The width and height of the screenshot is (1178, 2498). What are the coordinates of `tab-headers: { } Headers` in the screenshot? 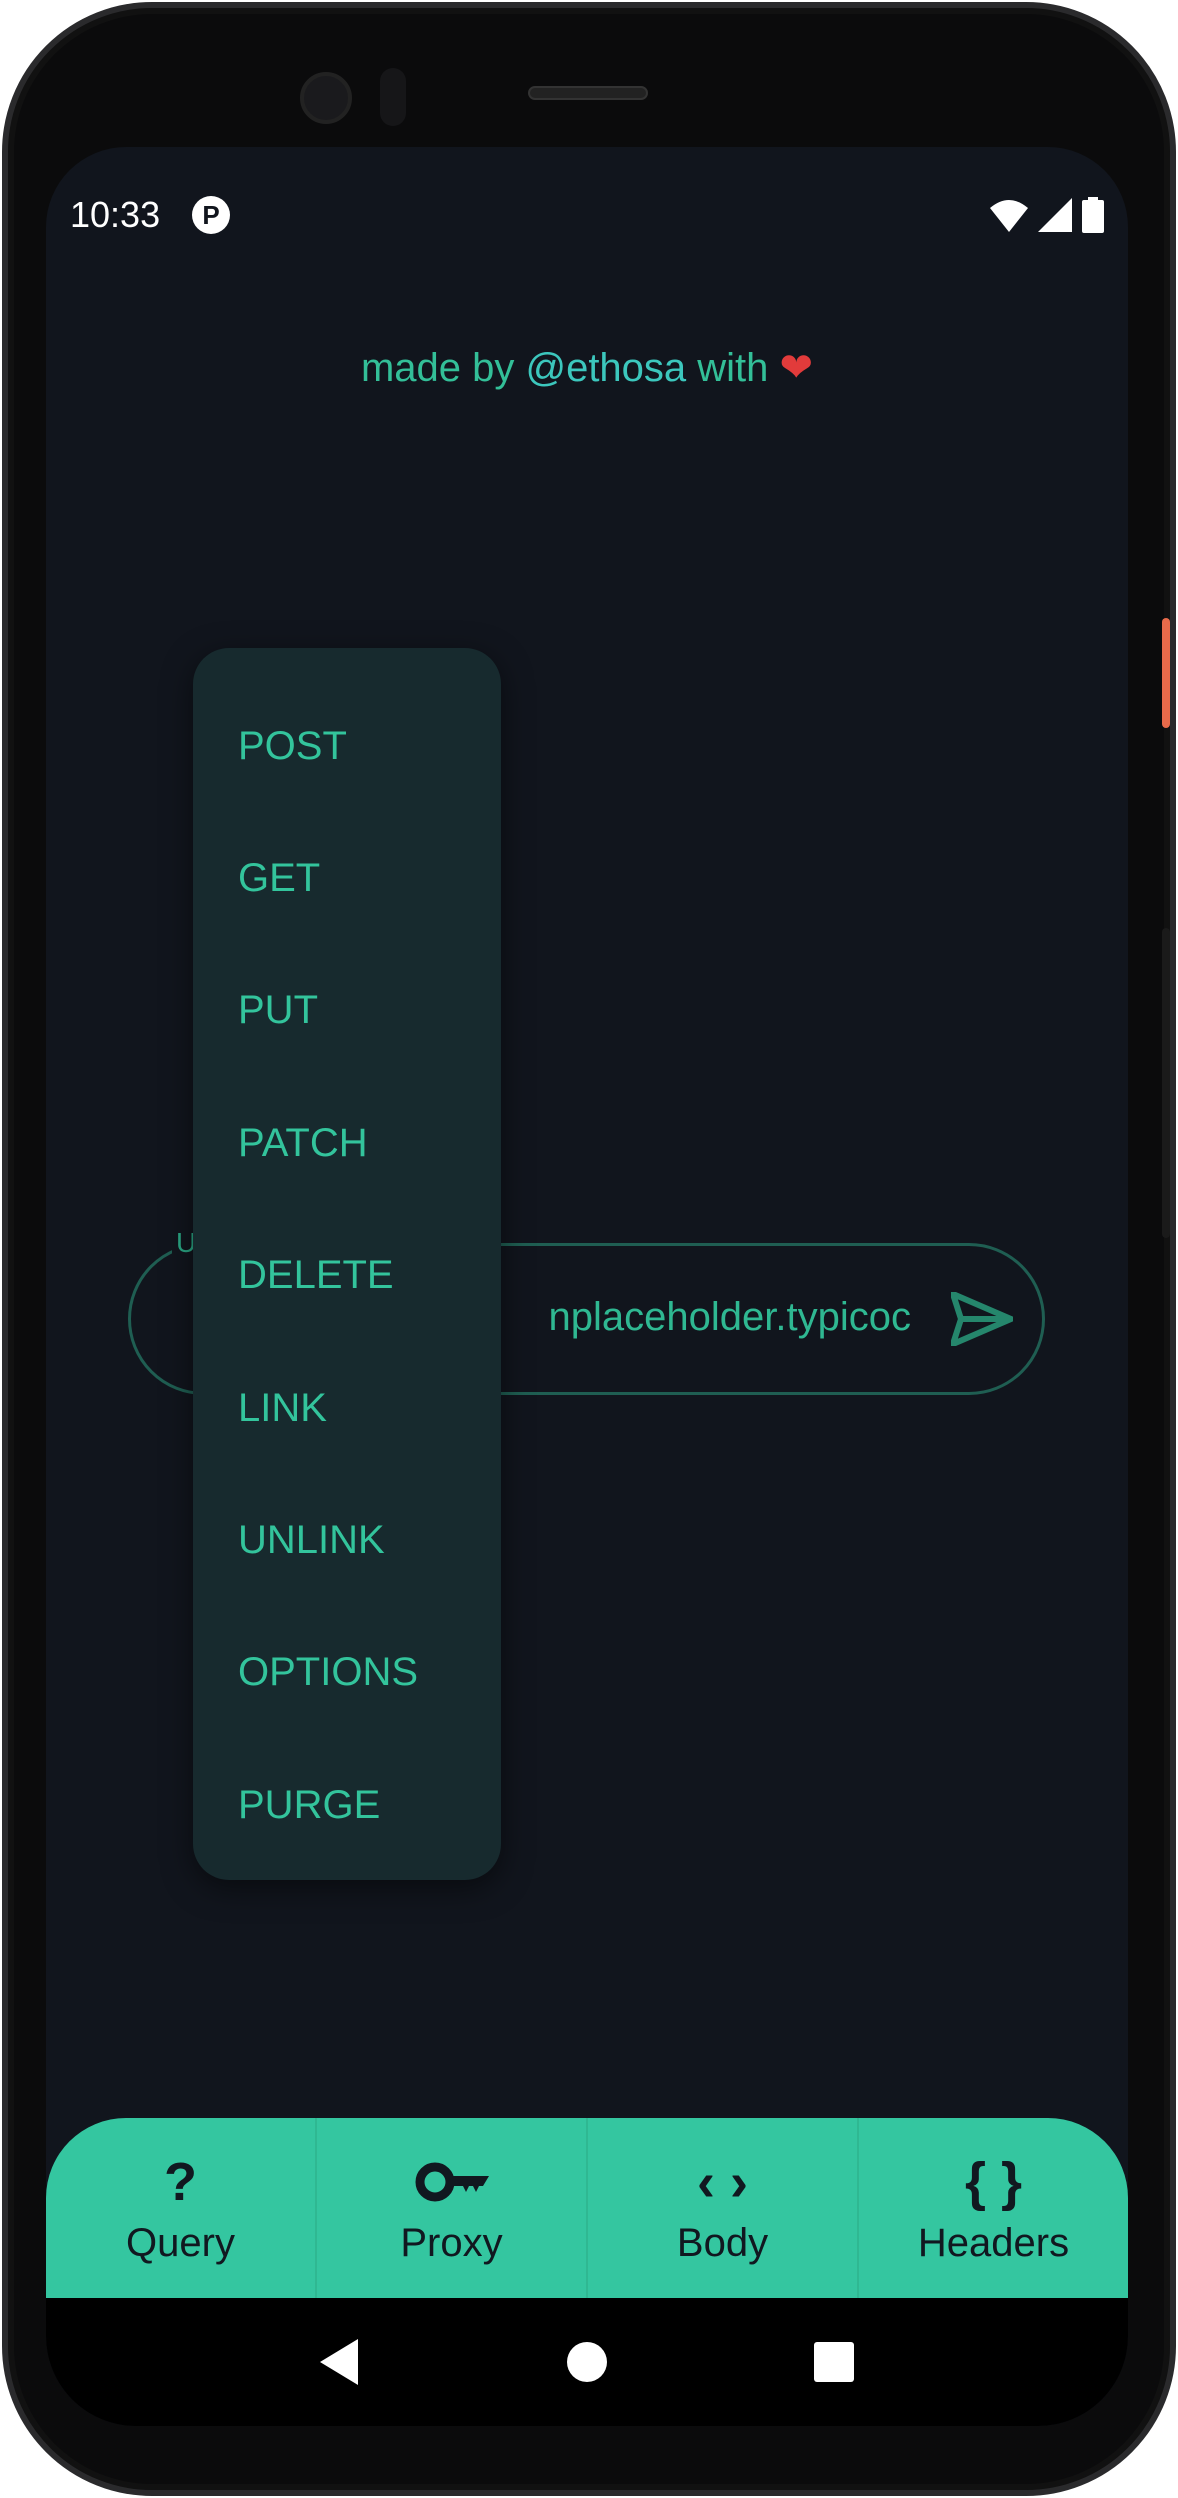 It's located at (993, 2208).